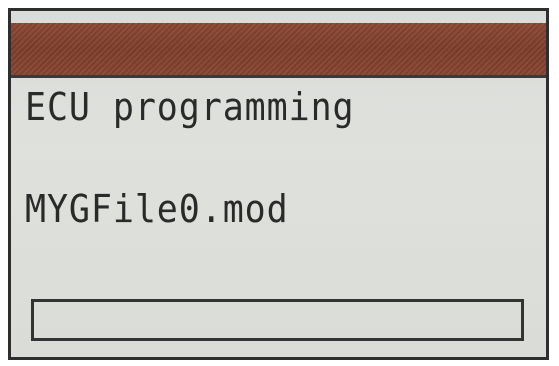 This screenshot has width=559, height=366. What do you see at coordinates (190, 107) in the screenshot?
I see `operation-label: ECU programming` at bounding box center [190, 107].